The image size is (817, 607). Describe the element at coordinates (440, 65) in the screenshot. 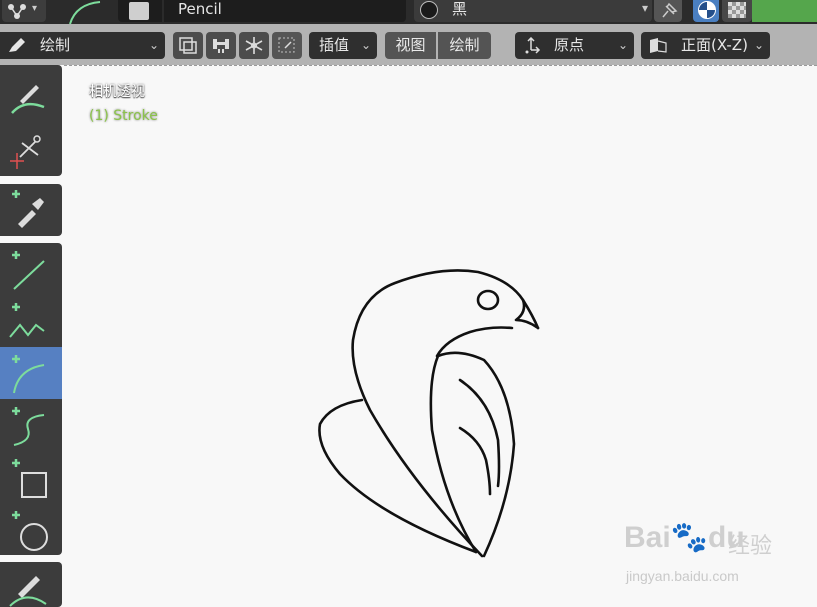

I see `camera-frame-border` at that location.